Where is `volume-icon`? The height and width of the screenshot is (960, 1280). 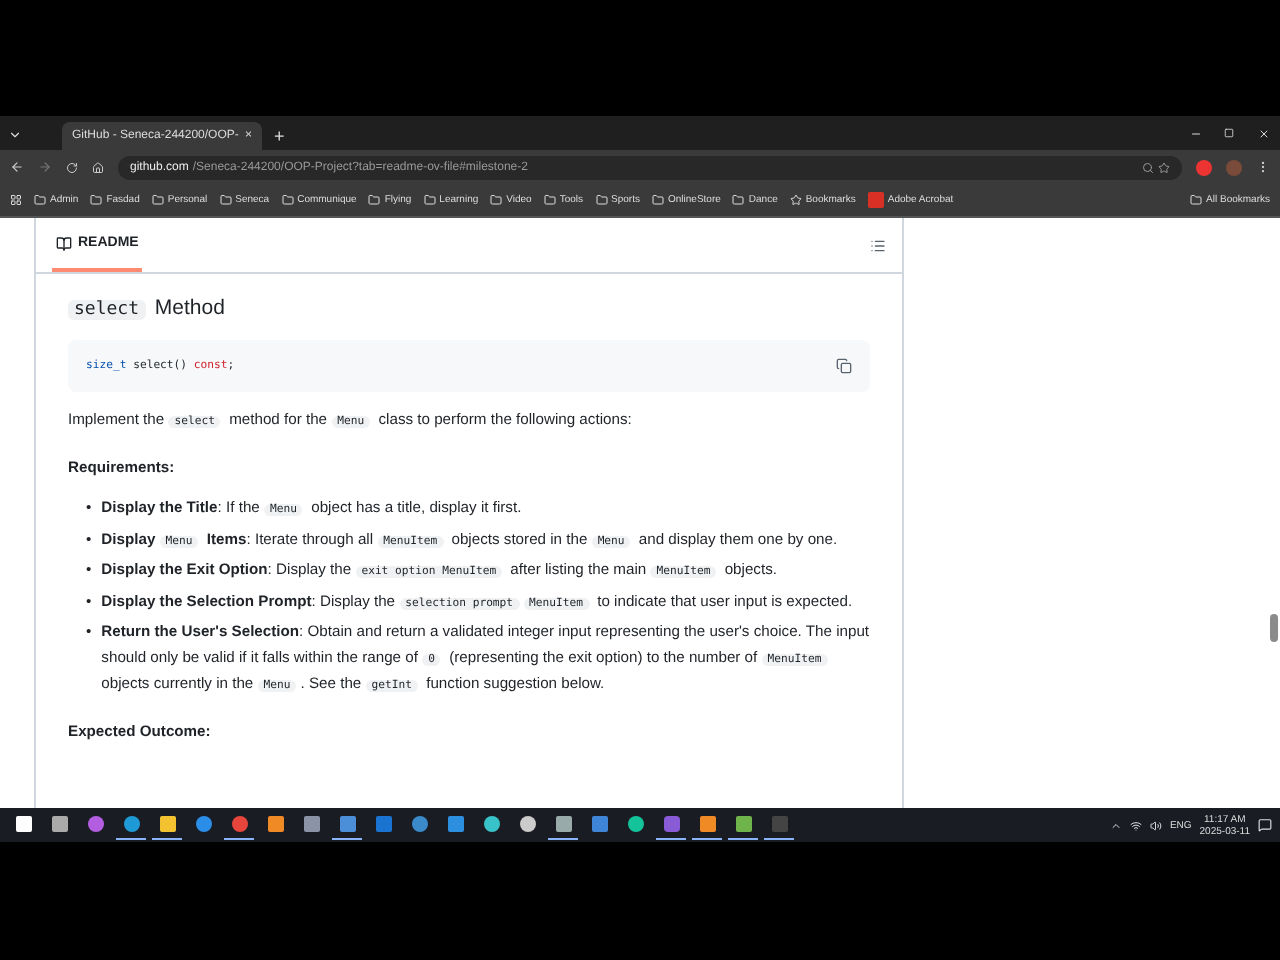
volume-icon is located at coordinates (1155, 825).